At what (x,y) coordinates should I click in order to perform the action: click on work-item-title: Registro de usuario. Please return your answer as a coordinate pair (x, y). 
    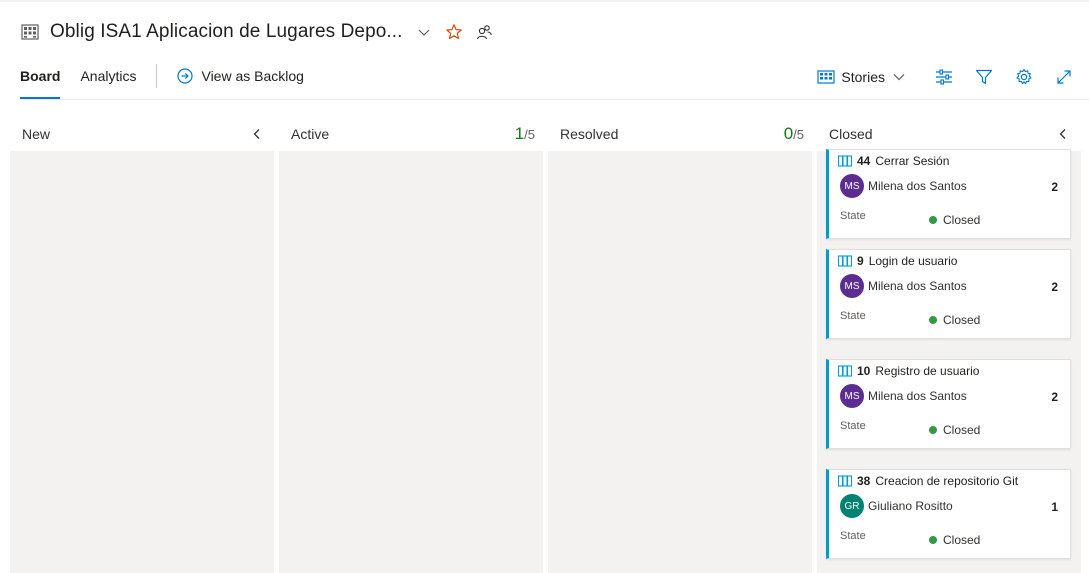
    Looking at the image, I should click on (927, 371).